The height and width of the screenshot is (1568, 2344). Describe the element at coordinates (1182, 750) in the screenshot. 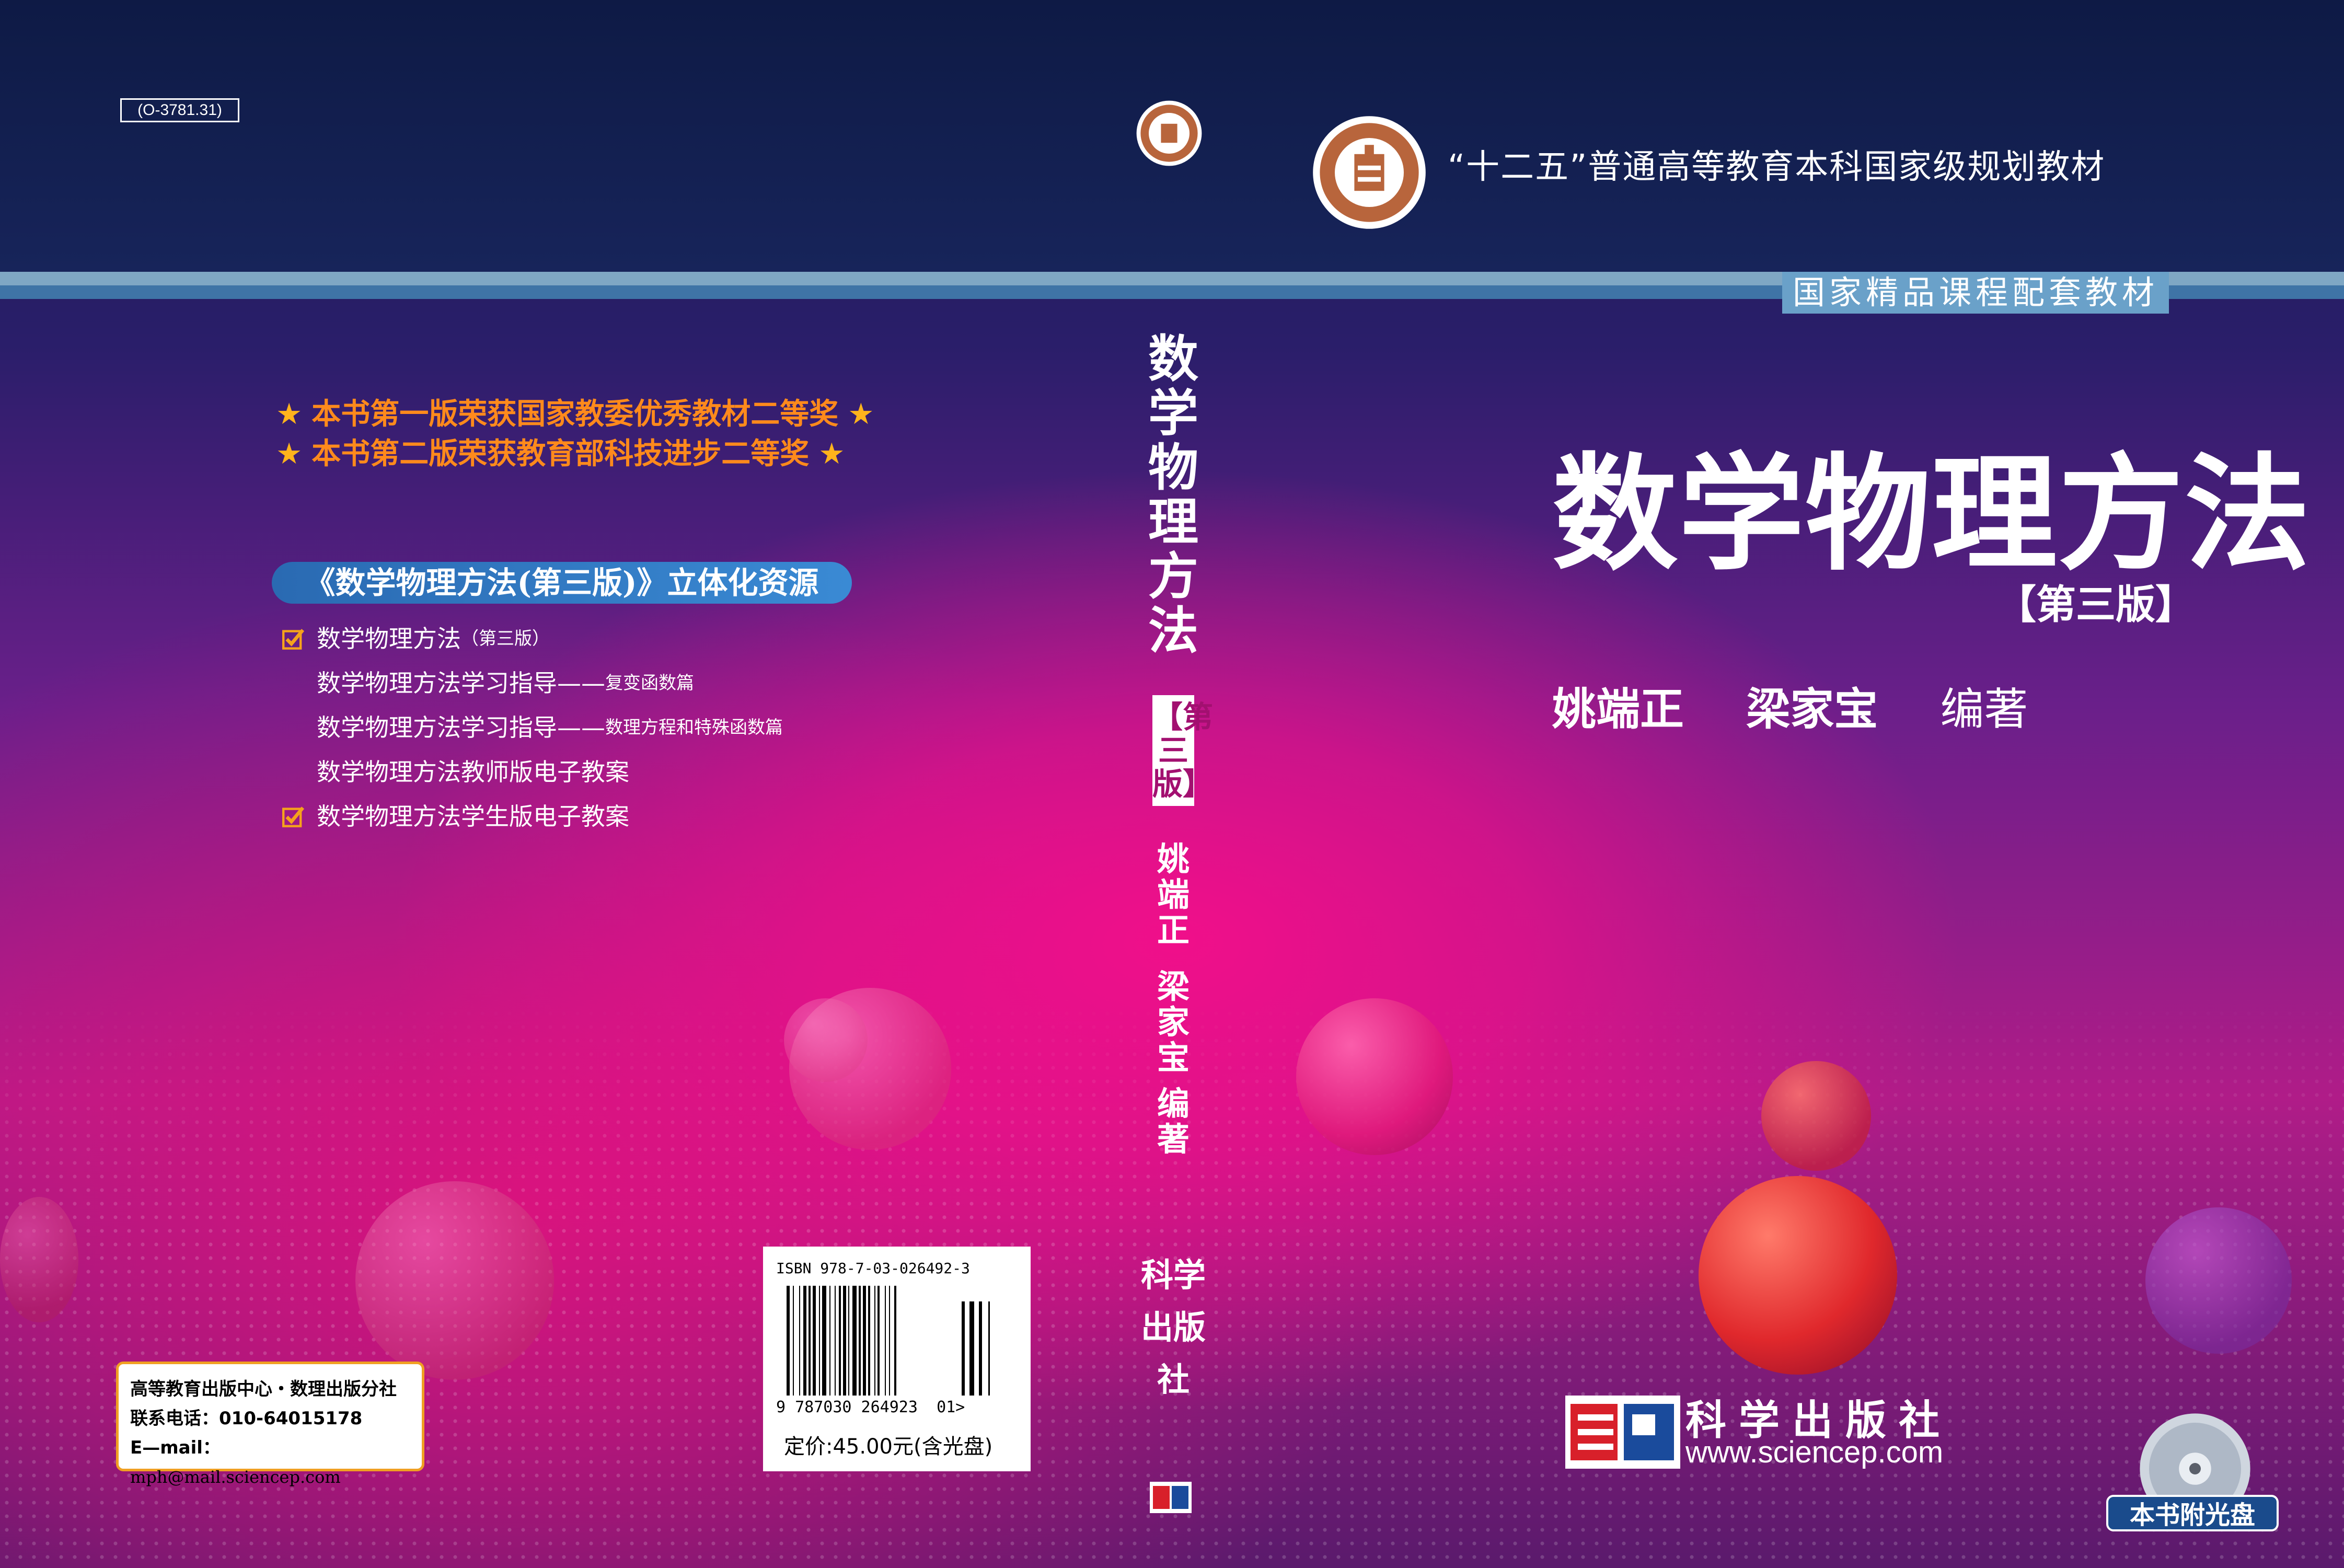

I see `spine-edition: 【第三版】` at that location.